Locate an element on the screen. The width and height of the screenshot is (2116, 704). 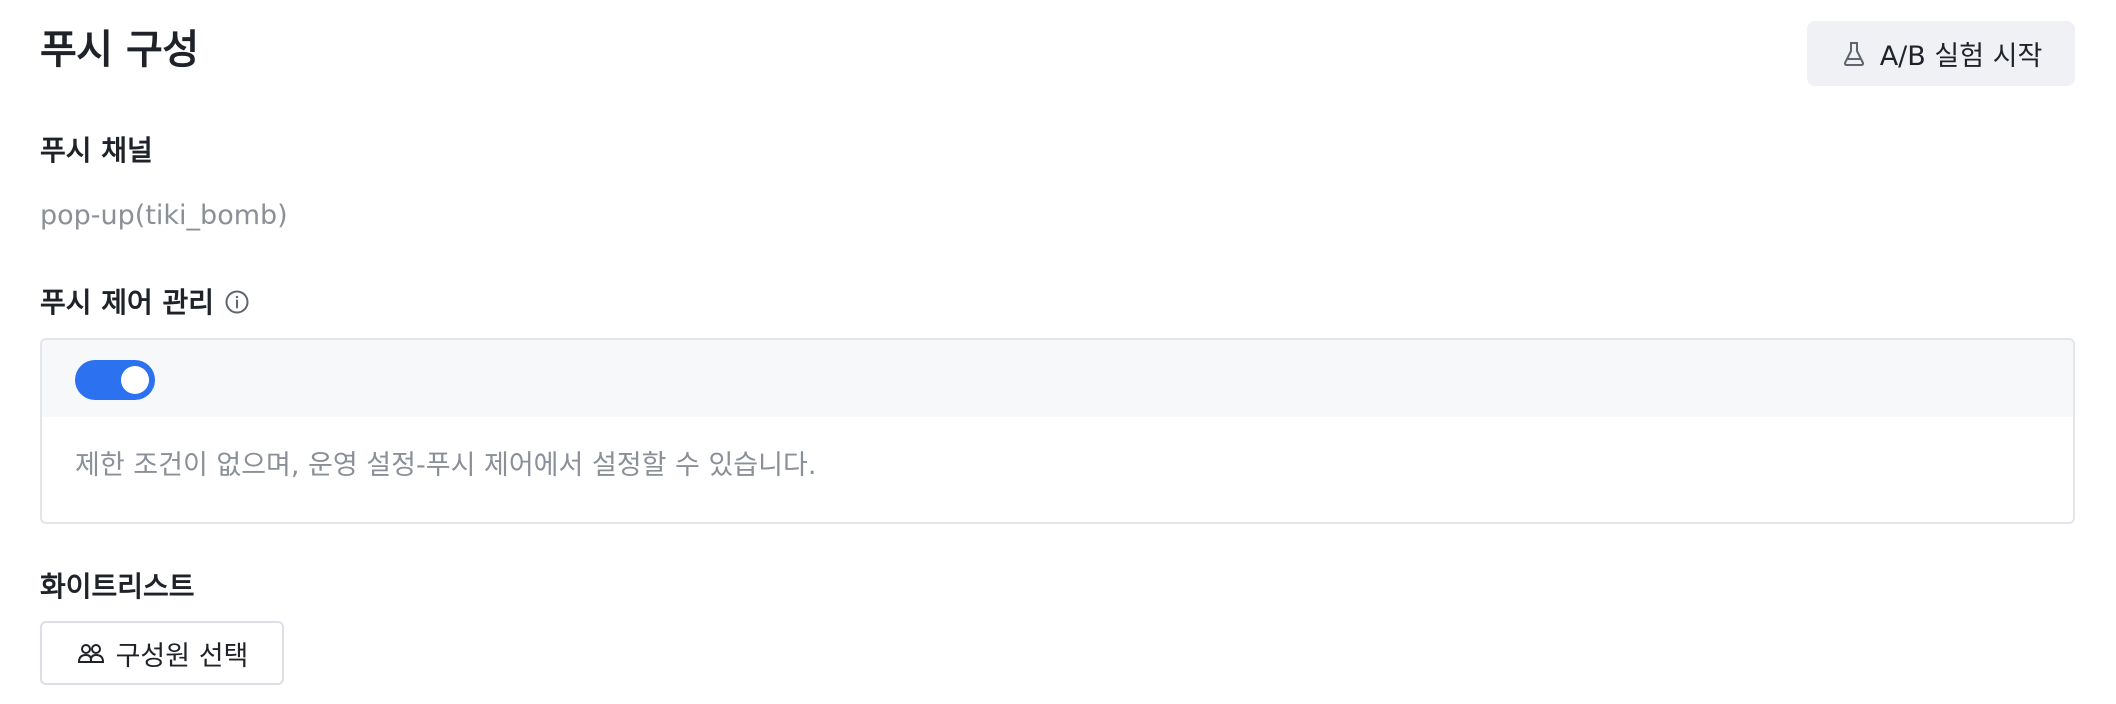
push-control-heading: 푸시 제어 관리 is located at coordinates (145, 303).